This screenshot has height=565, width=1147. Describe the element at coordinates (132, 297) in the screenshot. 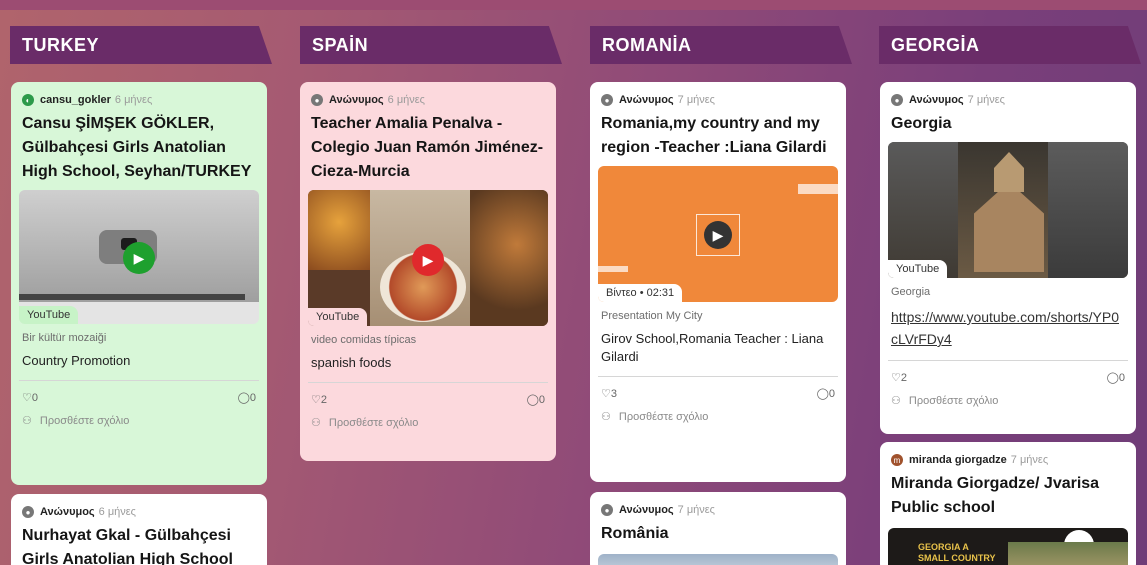

I see `video-progress-bar` at that location.